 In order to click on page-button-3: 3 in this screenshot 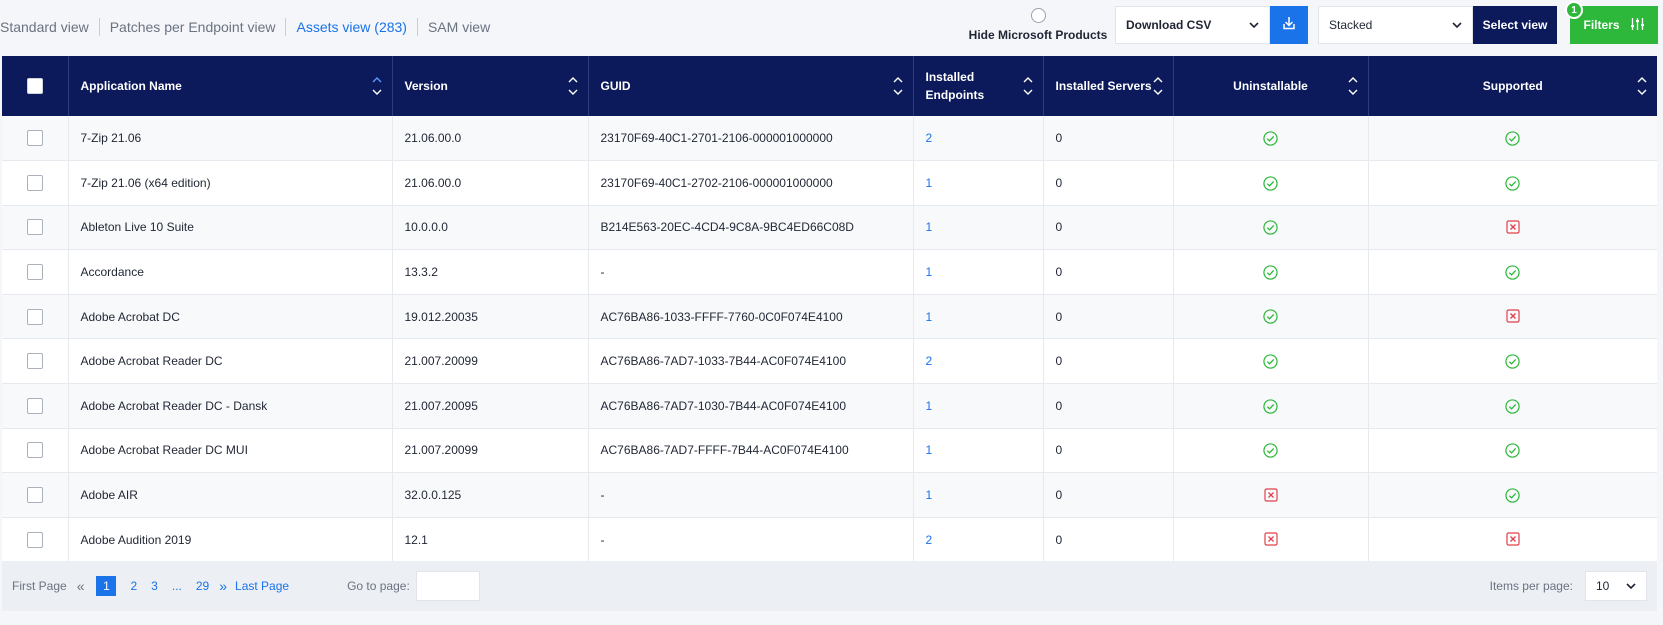, I will do `click(154, 586)`.